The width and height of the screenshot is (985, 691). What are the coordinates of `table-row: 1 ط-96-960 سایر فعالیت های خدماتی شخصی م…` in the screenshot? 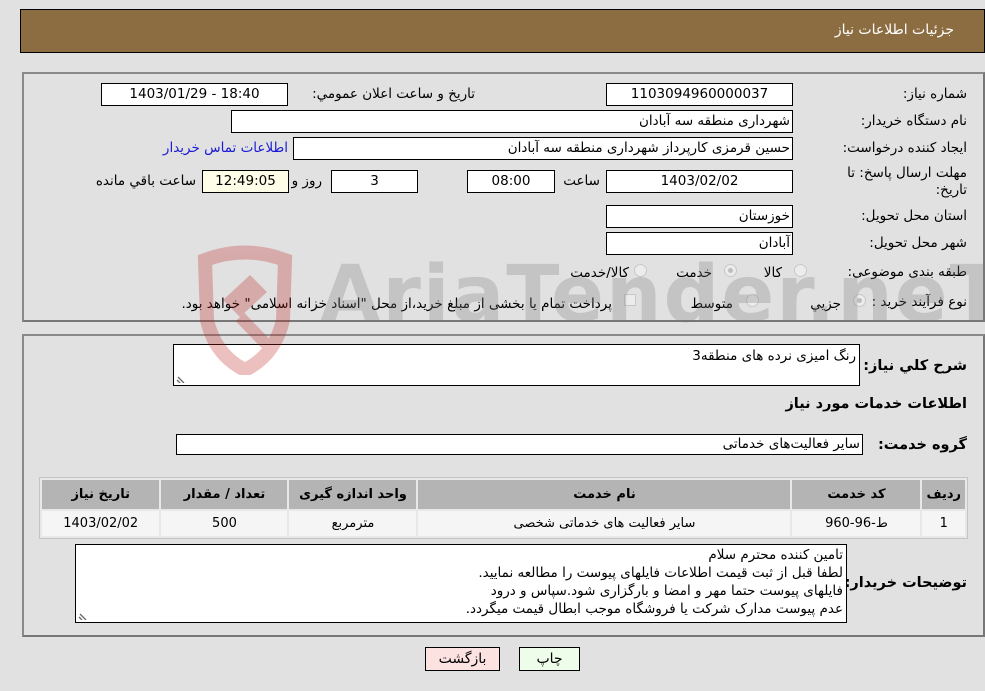 It's located at (503, 523).